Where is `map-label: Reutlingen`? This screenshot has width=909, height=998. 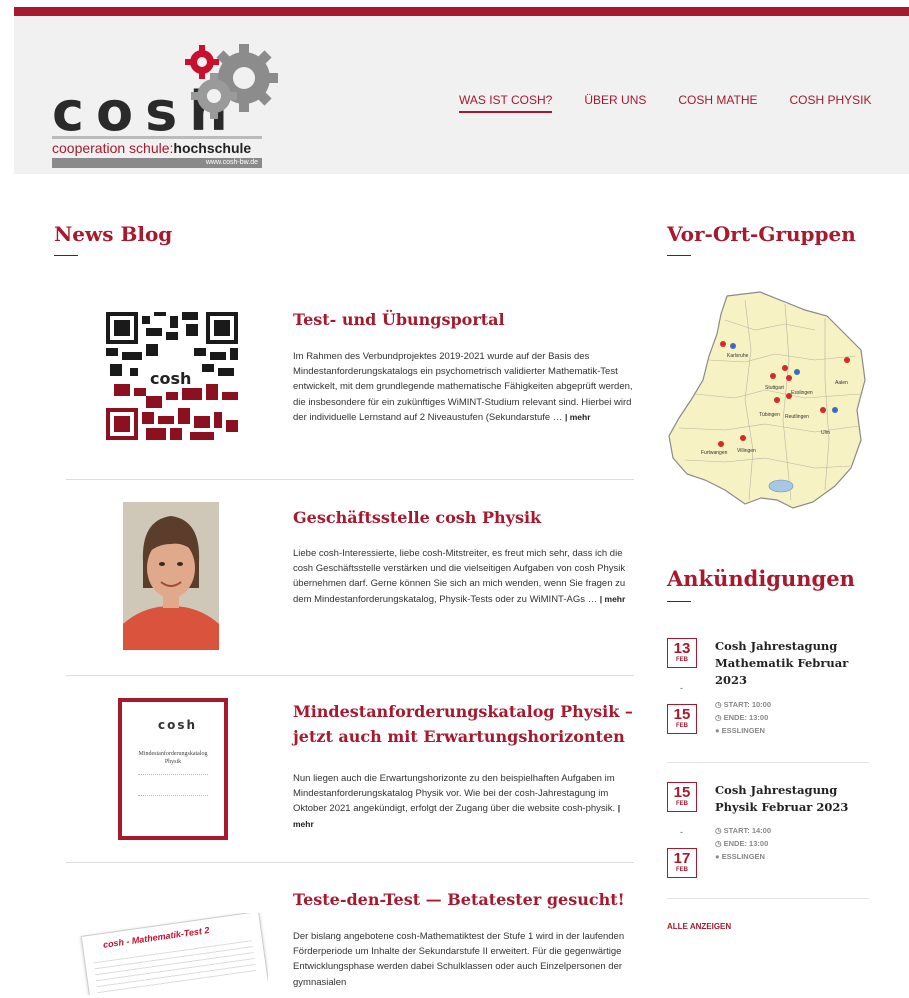
map-label: Reutlingen is located at coordinates (797, 417).